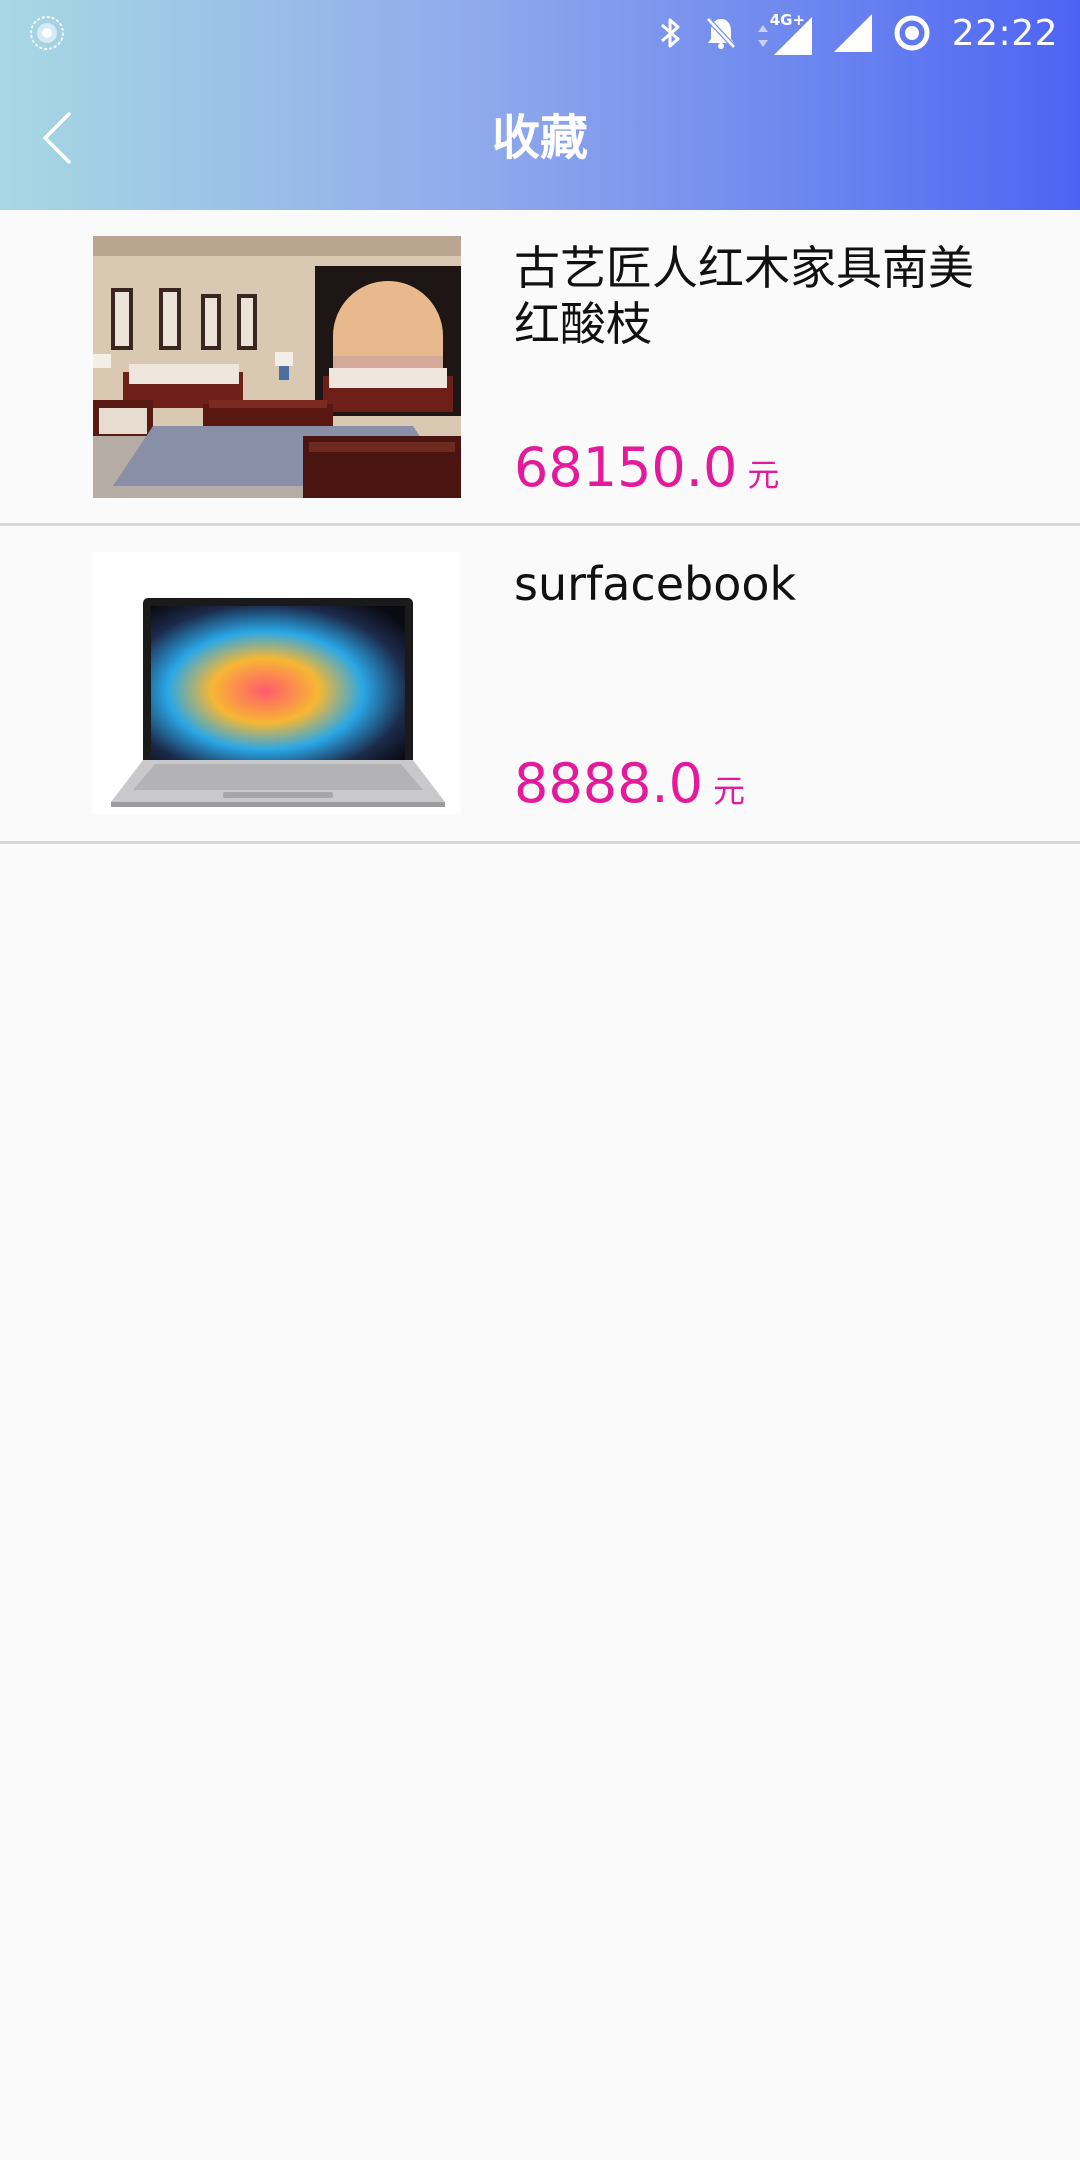 This screenshot has width=1080, height=2160. What do you see at coordinates (277, 683) in the screenshot?
I see `product-image-laptop` at bounding box center [277, 683].